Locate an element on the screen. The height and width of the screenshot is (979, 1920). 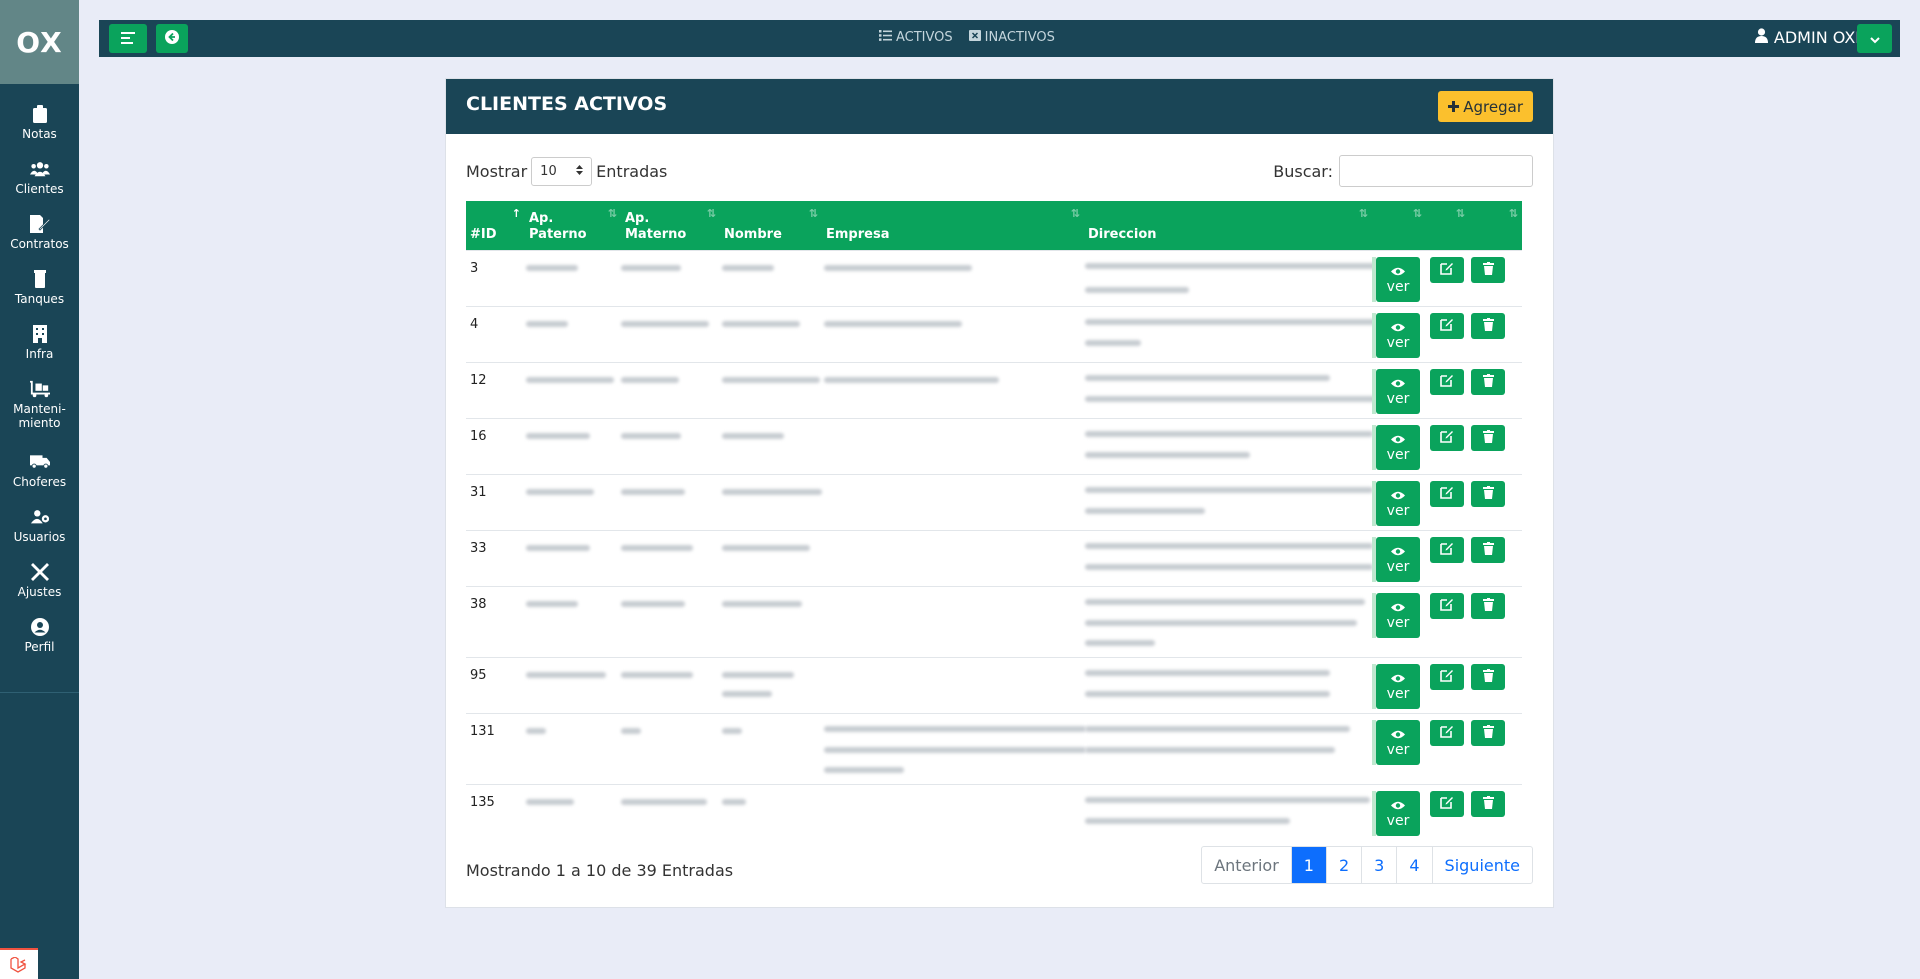
pagination-page-1: 1 is located at coordinates (1308, 865).